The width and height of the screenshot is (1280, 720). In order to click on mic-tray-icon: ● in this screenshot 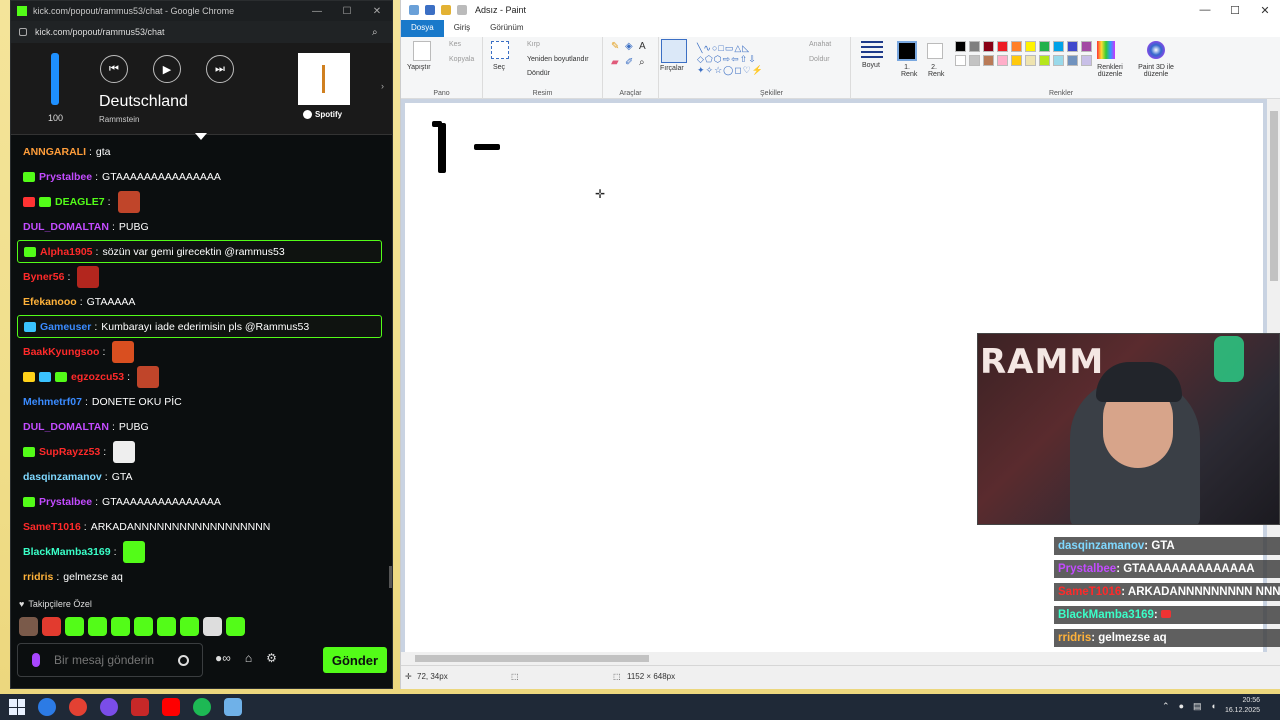, I will do `click(1181, 706)`.